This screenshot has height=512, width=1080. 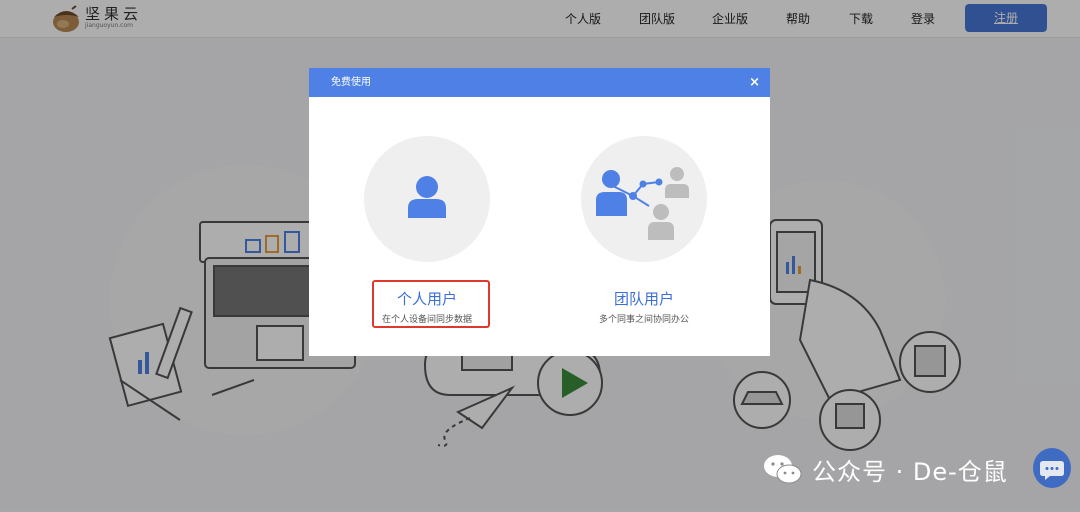 I want to click on chat-bubble-icon, so click(x=1052, y=470).